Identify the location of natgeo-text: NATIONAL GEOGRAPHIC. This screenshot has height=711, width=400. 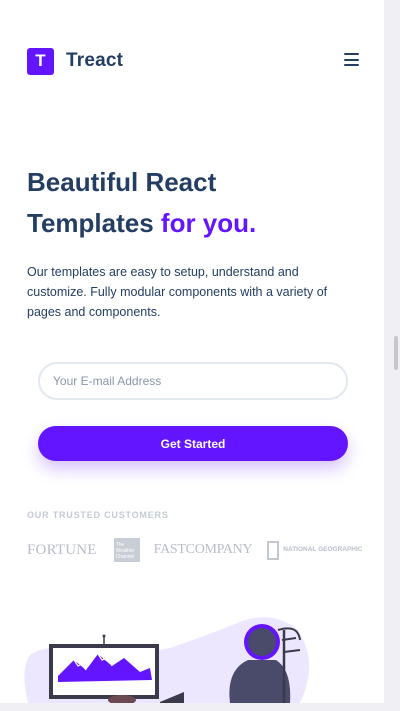
(323, 549).